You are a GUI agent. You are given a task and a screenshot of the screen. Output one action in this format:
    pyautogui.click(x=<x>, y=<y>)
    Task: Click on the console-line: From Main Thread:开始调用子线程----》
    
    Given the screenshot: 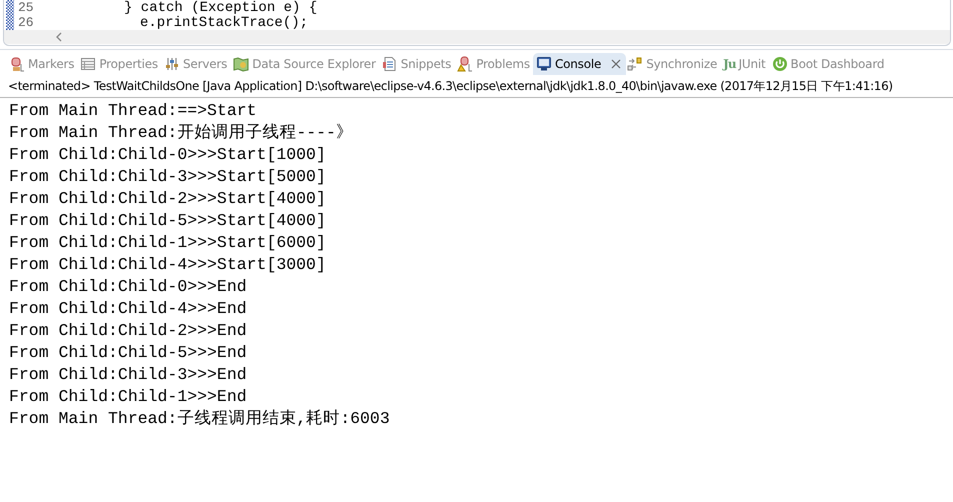 What is the action you would take?
    pyautogui.click(x=181, y=133)
    